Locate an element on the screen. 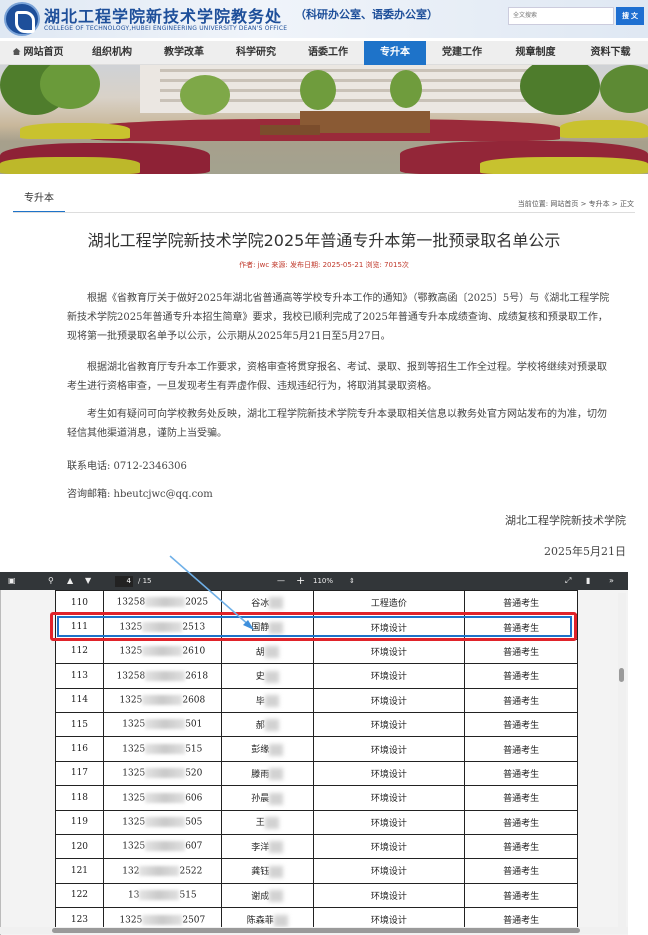  signature-date: 2025年5月21日 is located at coordinates (585, 551).